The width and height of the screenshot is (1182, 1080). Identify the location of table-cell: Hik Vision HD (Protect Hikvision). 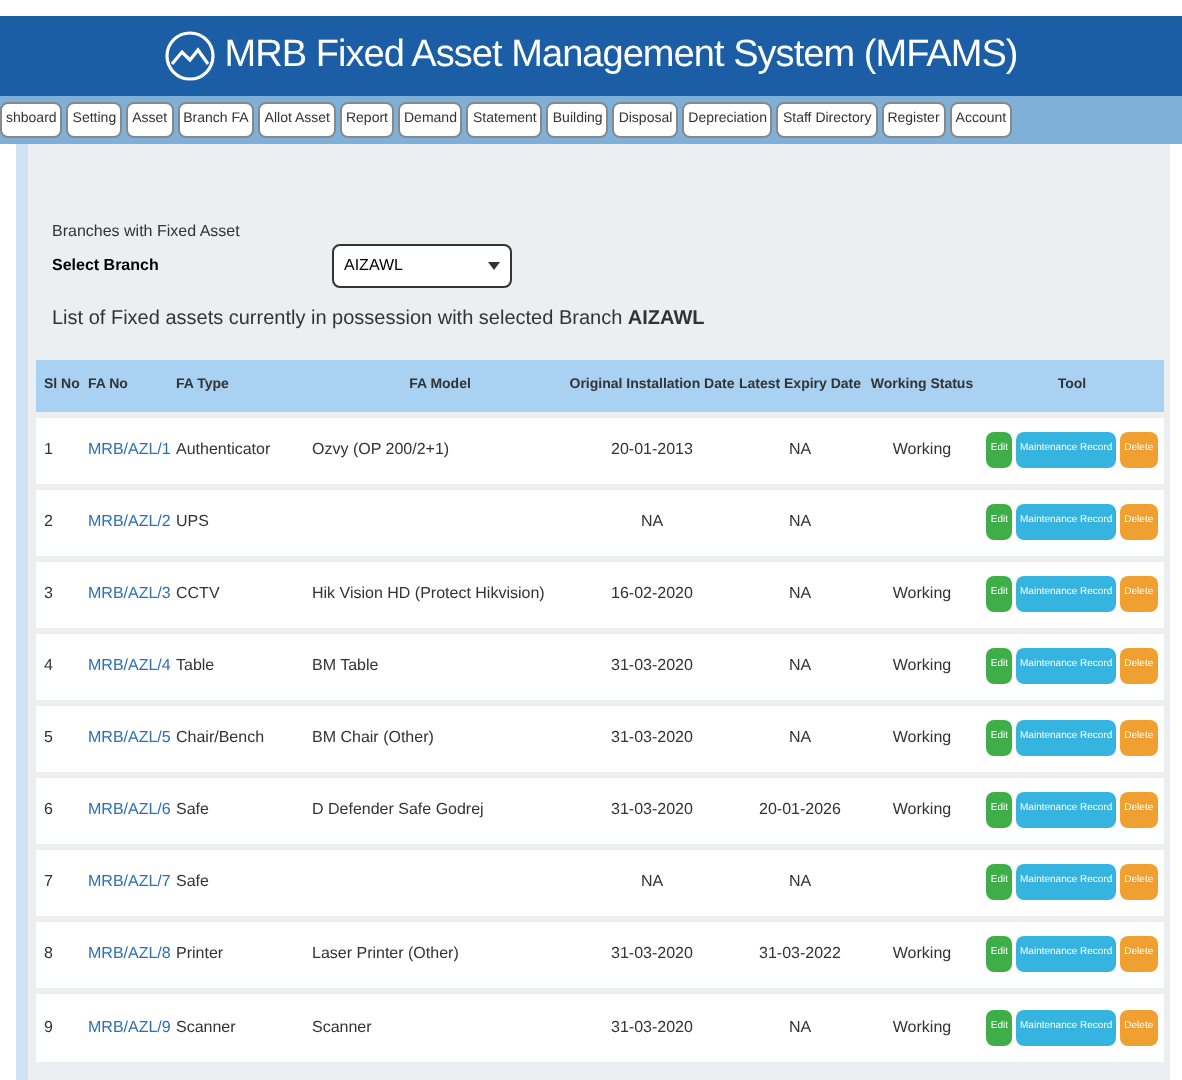
(428, 593).